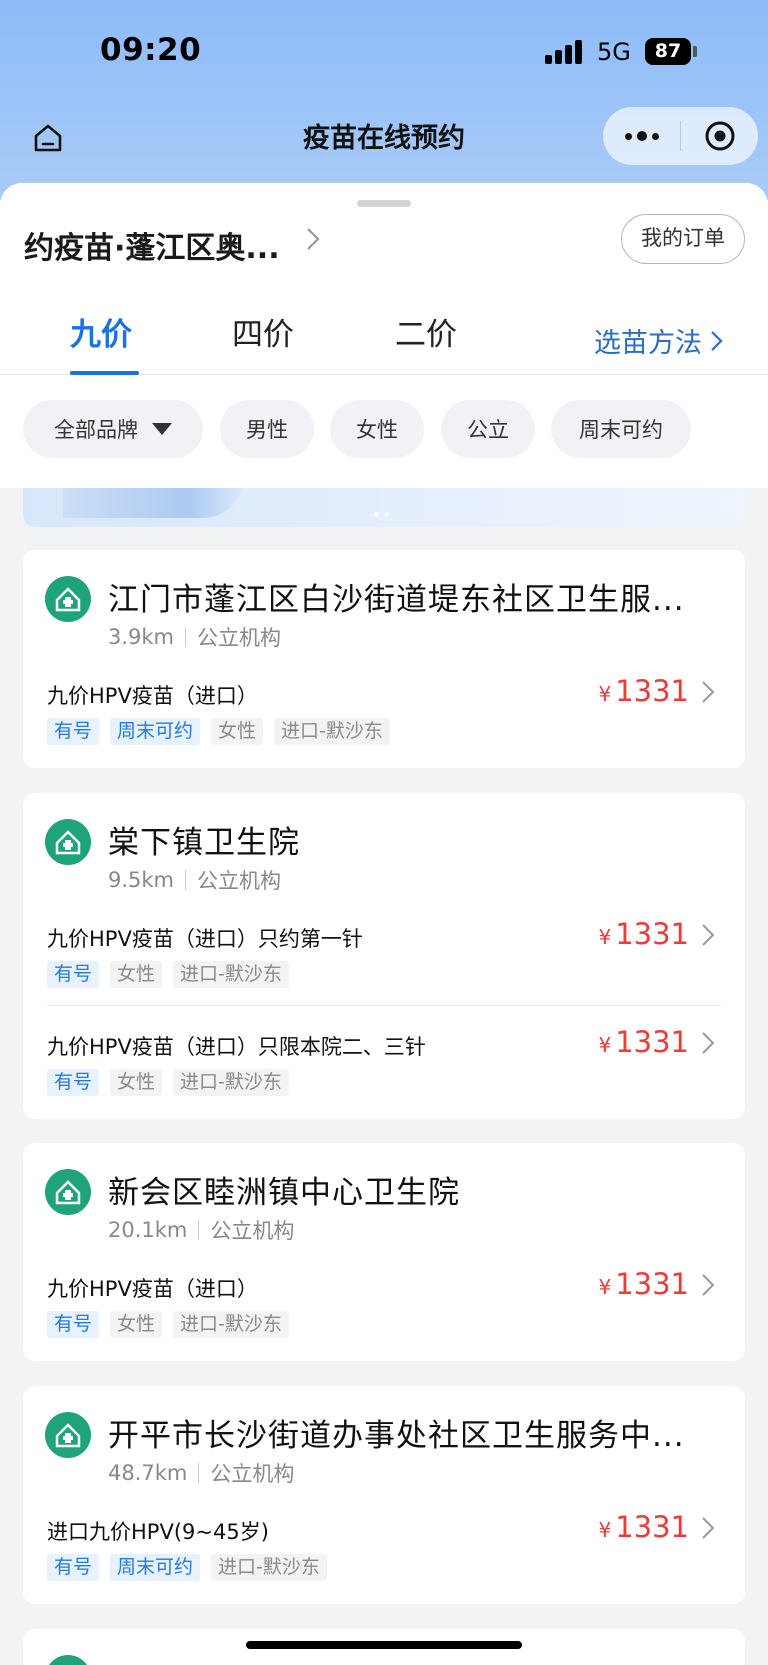 The width and height of the screenshot is (768, 1665). I want to click on vaccine-offer: 九价HPV疫苗（进口） ¥1331 有号 周末可约 女性 进口-默沙东, so click(384, 727).